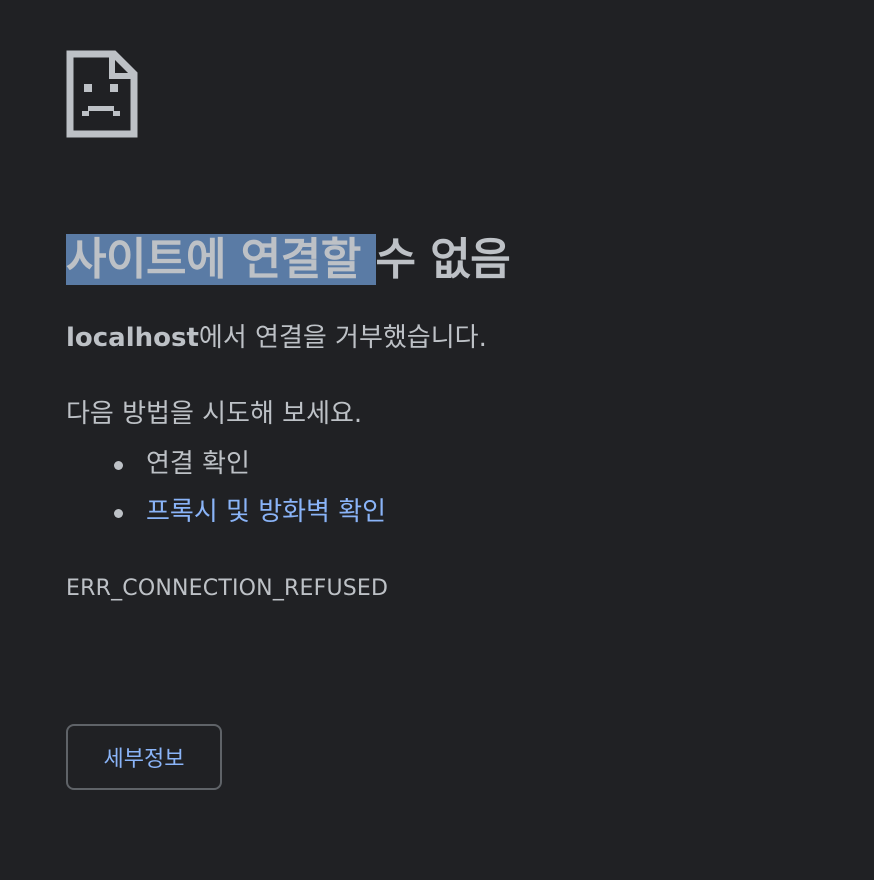 This screenshot has width=874, height=880. Describe the element at coordinates (266, 512) in the screenshot. I see `proxy-firewall-link: 프록시 및 방화벽 확인` at that location.